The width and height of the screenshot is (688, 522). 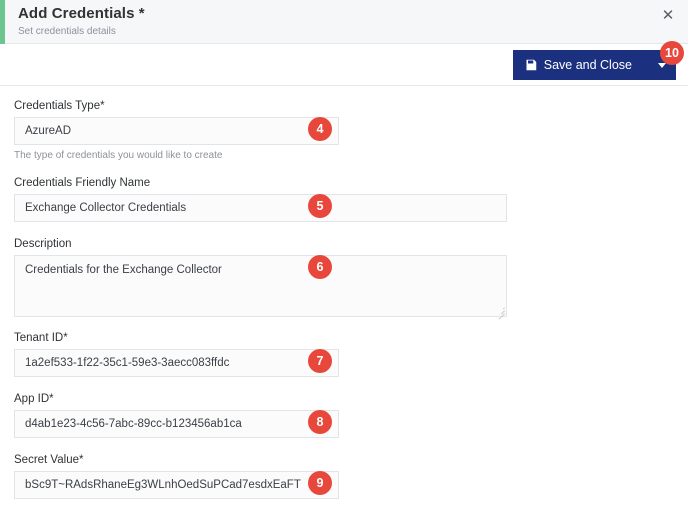 I want to click on tenant-id-label: Tenant ID*, so click(x=41, y=338).